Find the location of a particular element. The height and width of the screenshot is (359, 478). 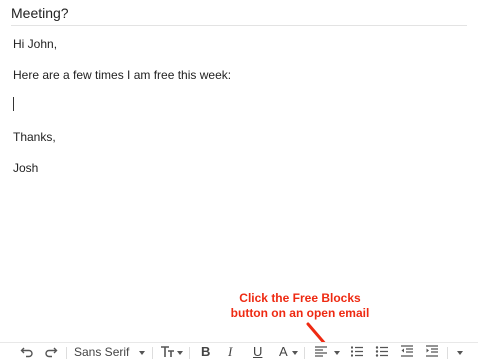

email-greeting: Hi John, is located at coordinates (35, 44).